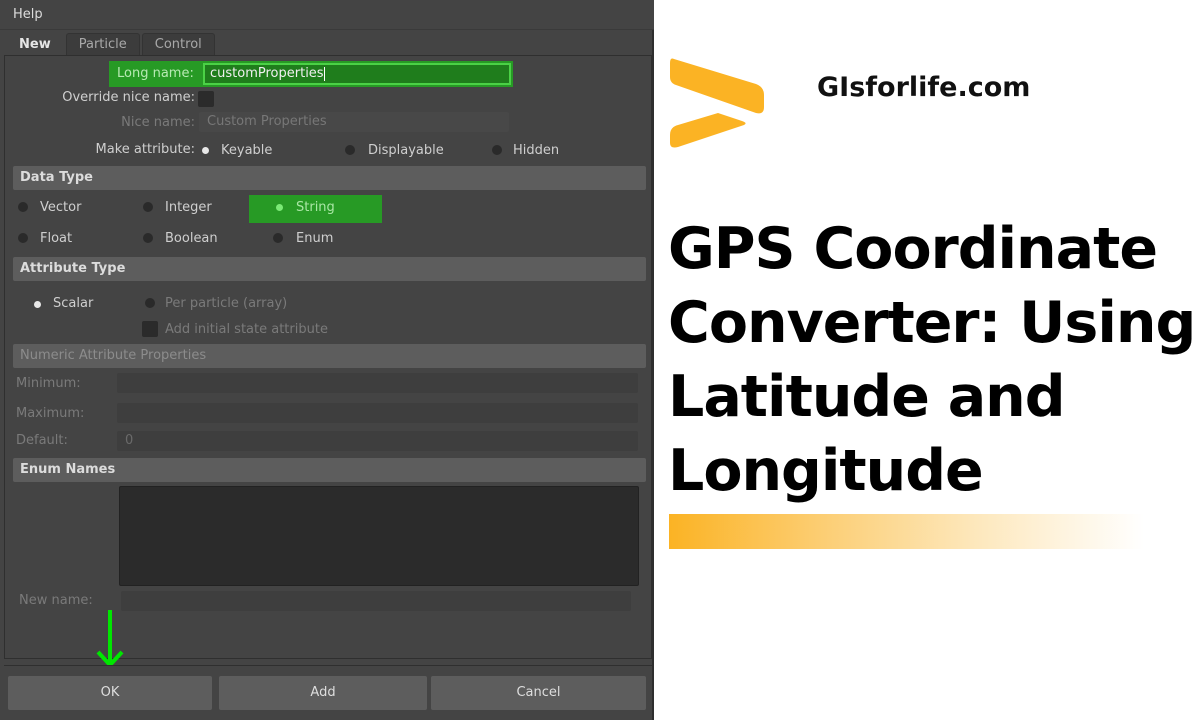 This screenshot has height=720, width=1200. Describe the element at coordinates (536, 150) in the screenshot. I see `hidden-label: Hidden` at that location.